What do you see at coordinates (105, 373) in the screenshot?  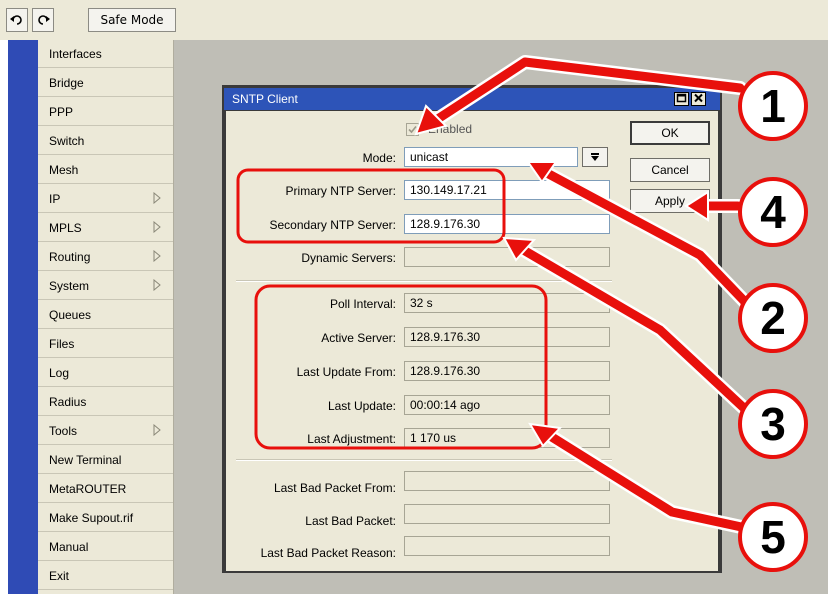 I see `menu-item-log: Log` at bounding box center [105, 373].